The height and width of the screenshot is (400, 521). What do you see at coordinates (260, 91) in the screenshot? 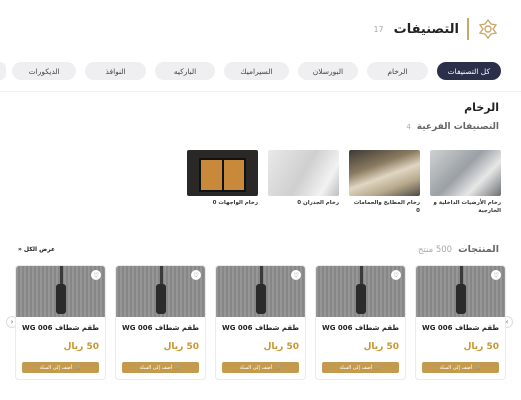
I see `divider` at bounding box center [260, 91].